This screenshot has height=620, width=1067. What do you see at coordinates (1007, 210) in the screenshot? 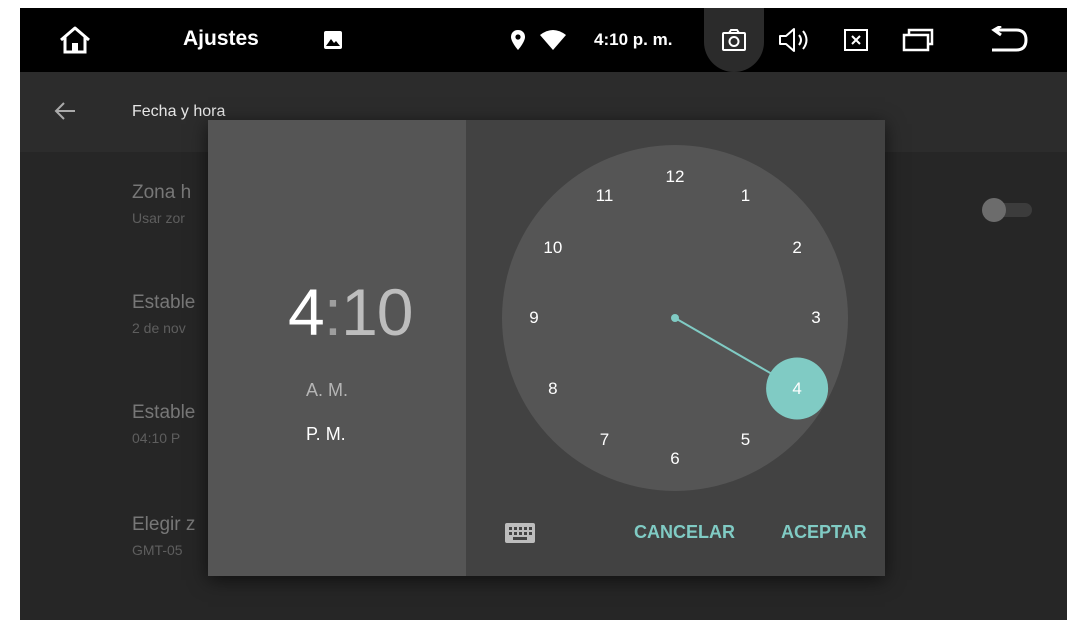
I see `timezone-toggle` at bounding box center [1007, 210].